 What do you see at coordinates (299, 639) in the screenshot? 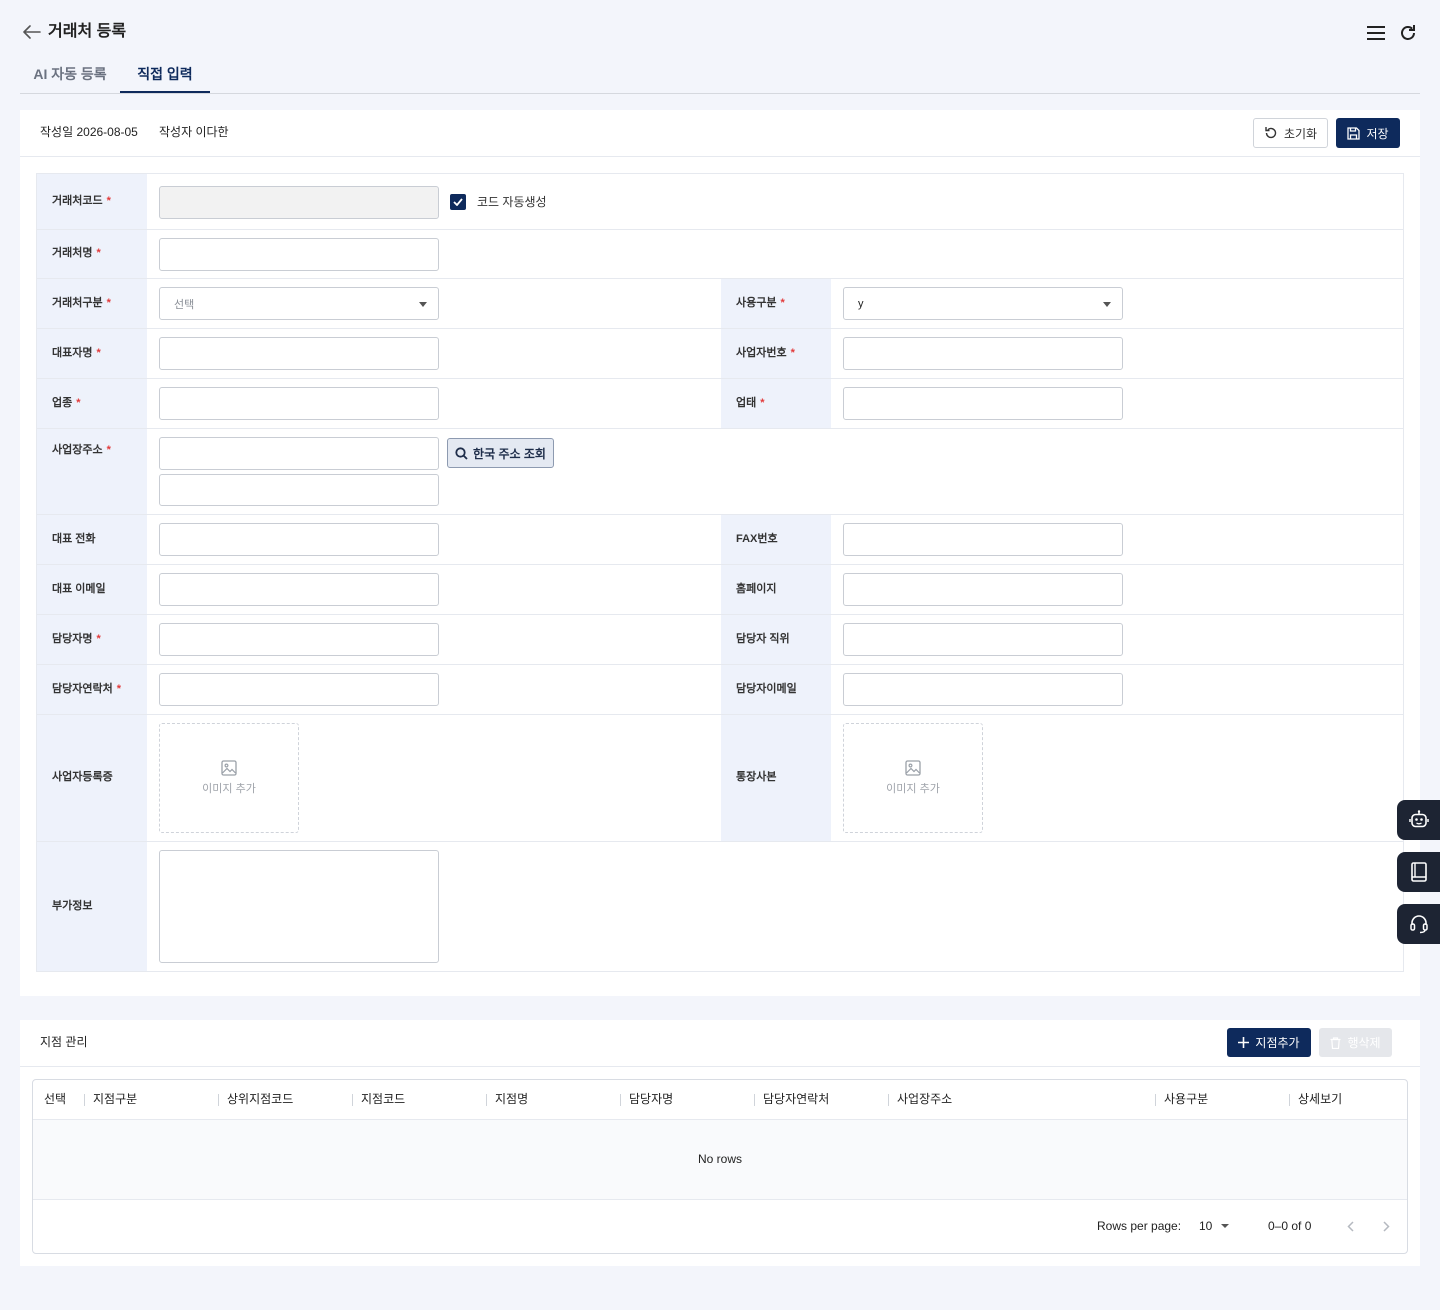
I see `manager-input` at bounding box center [299, 639].